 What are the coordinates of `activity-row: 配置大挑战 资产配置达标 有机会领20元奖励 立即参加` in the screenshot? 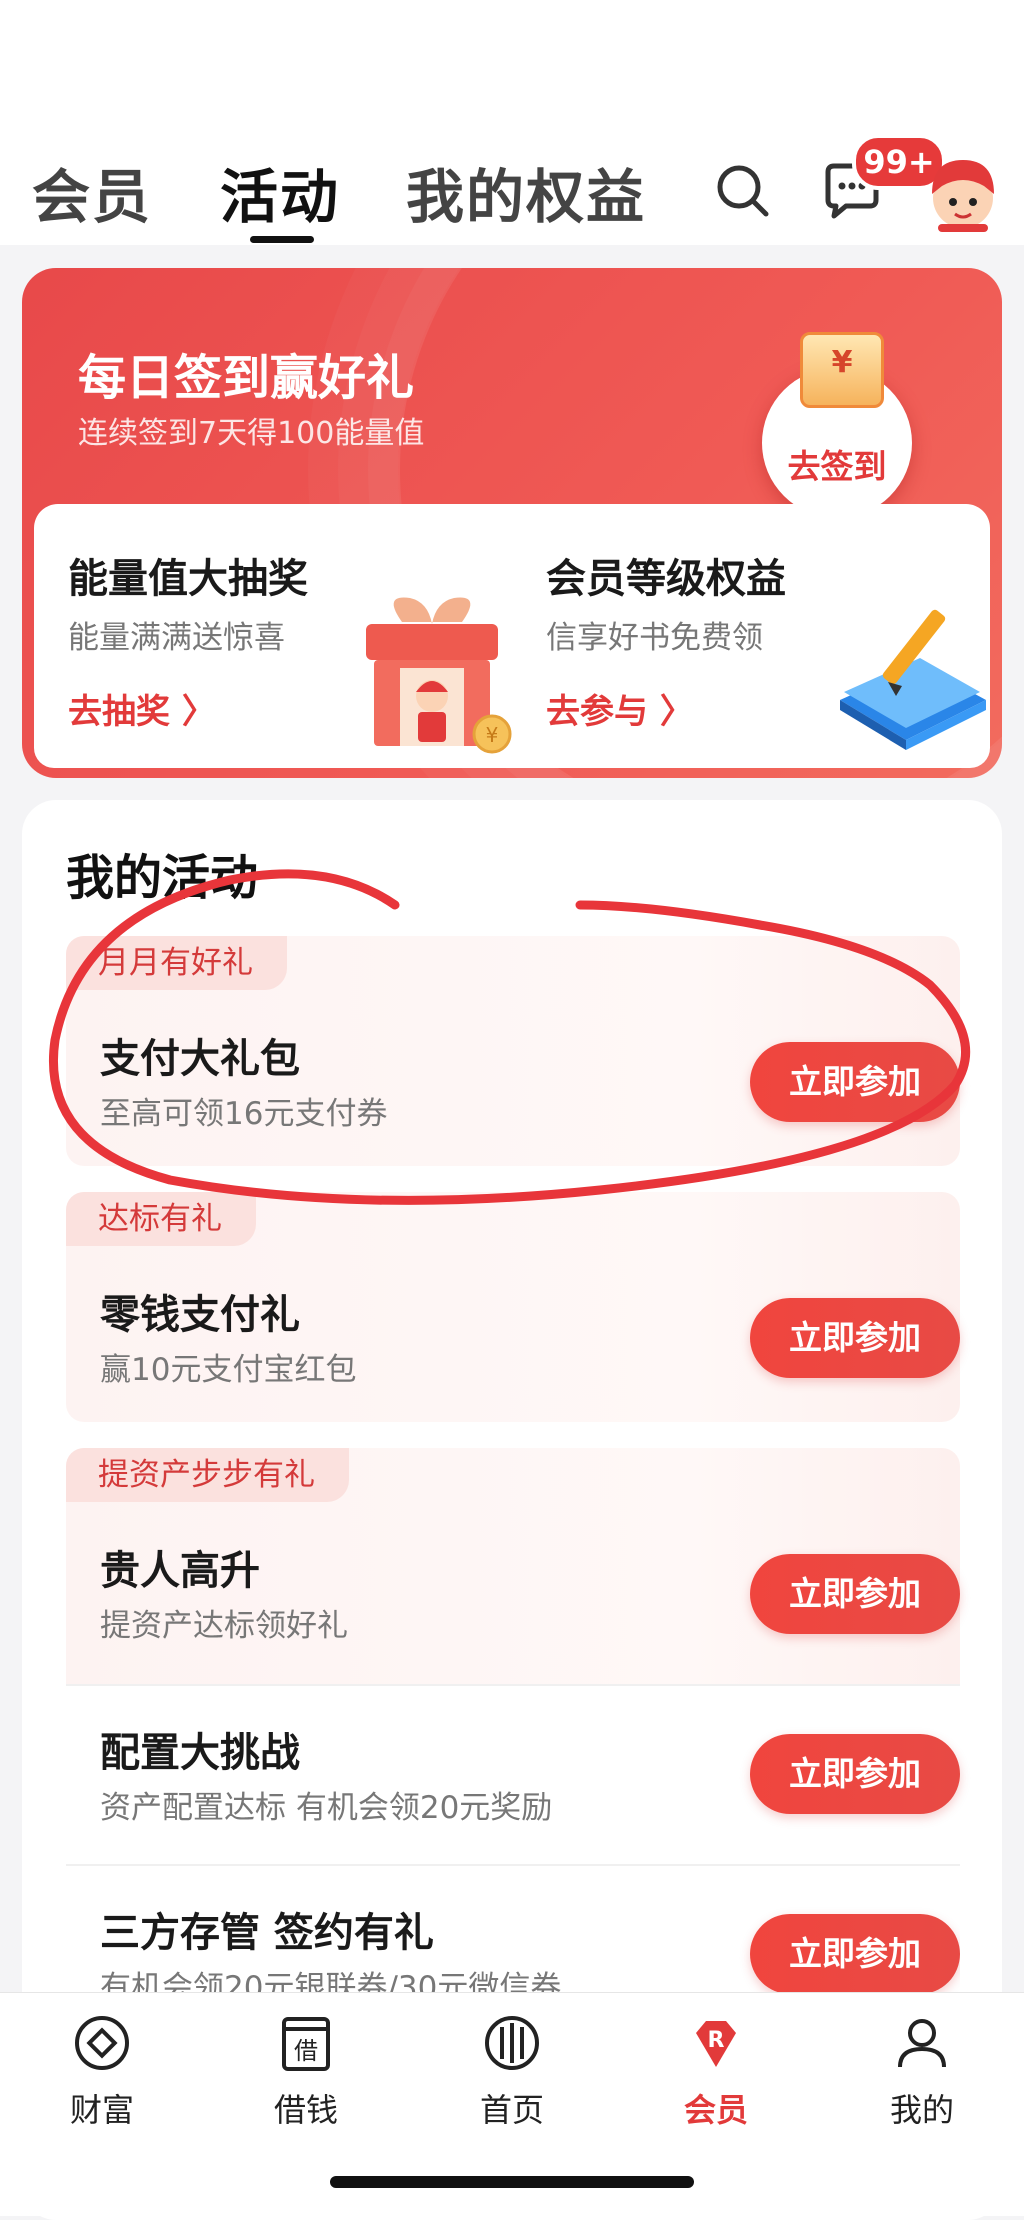 It's located at (513, 1776).